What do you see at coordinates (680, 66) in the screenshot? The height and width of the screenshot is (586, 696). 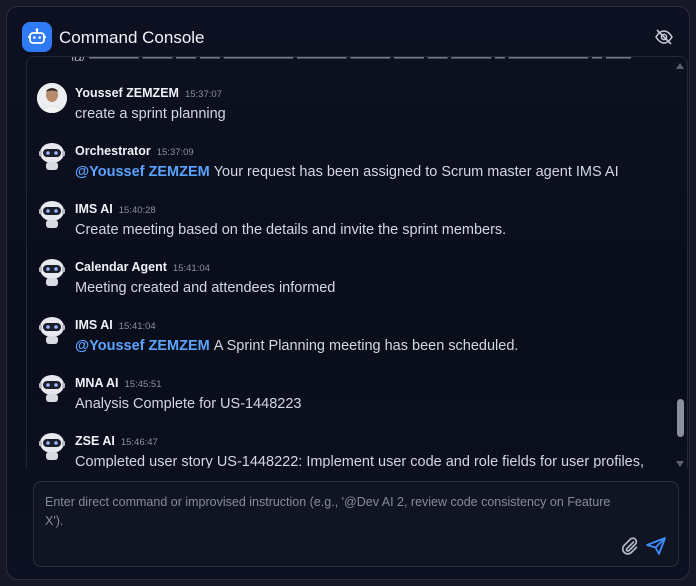 I see `scroll-up-arrow-icon` at bounding box center [680, 66].